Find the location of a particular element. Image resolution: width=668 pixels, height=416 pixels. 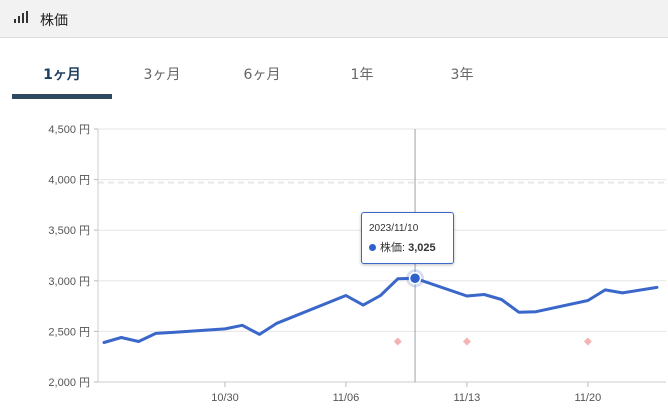

x-tick-label: 11/20 is located at coordinates (588, 398).